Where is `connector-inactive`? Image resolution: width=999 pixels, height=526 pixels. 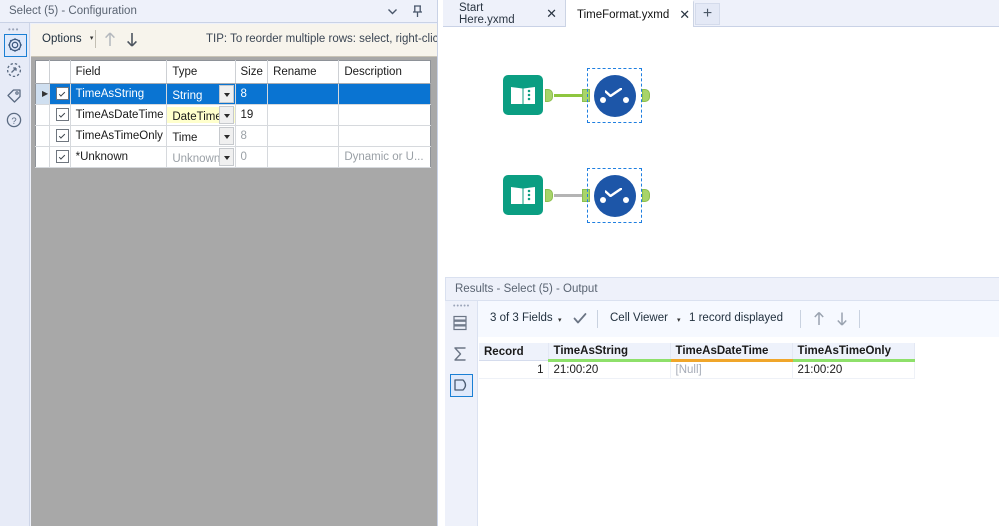 connector-inactive is located at coordinates (569, 195).